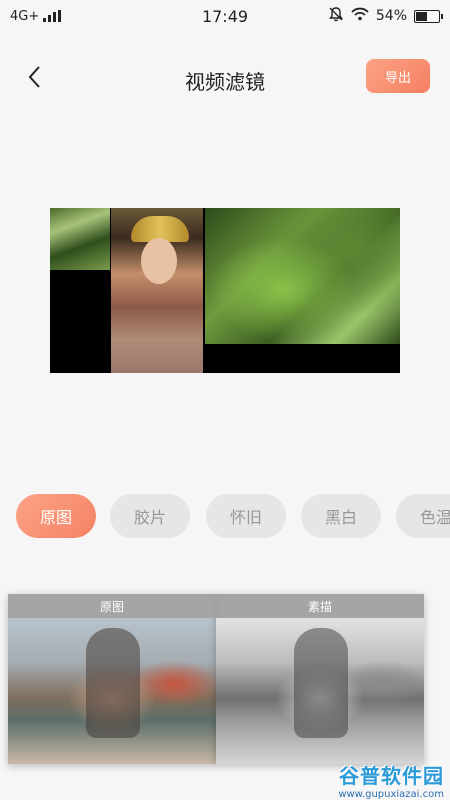  I want to click on wifi-icon, so click(360, 16).